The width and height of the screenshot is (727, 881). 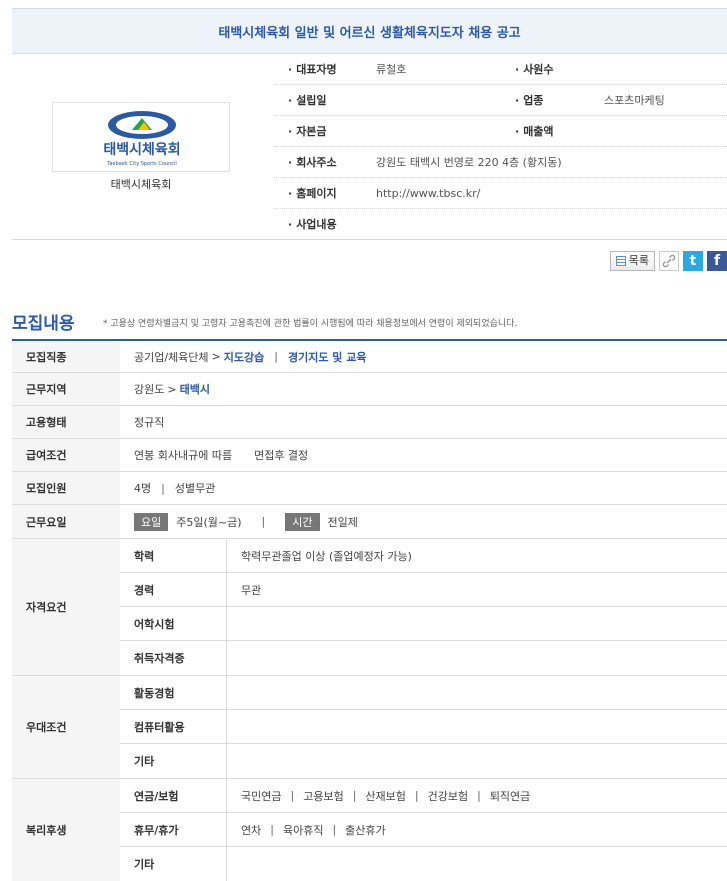 I want to click on welfare-item: 출산휴가, so click(x=365, y=830).